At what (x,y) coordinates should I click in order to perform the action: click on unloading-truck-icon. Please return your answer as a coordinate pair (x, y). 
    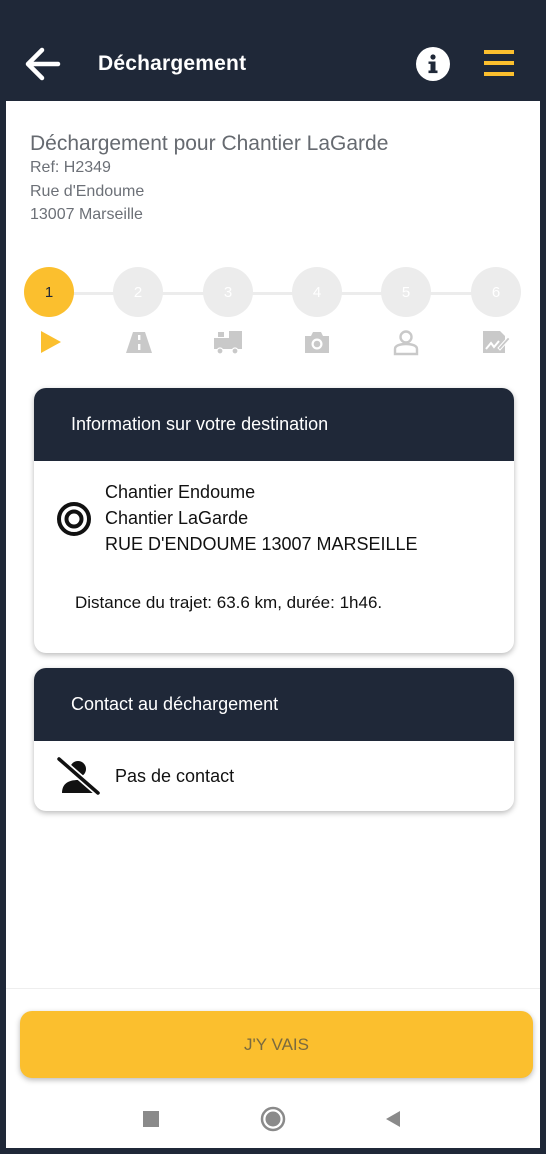
    Looking at the image, I should click on (228, 343).